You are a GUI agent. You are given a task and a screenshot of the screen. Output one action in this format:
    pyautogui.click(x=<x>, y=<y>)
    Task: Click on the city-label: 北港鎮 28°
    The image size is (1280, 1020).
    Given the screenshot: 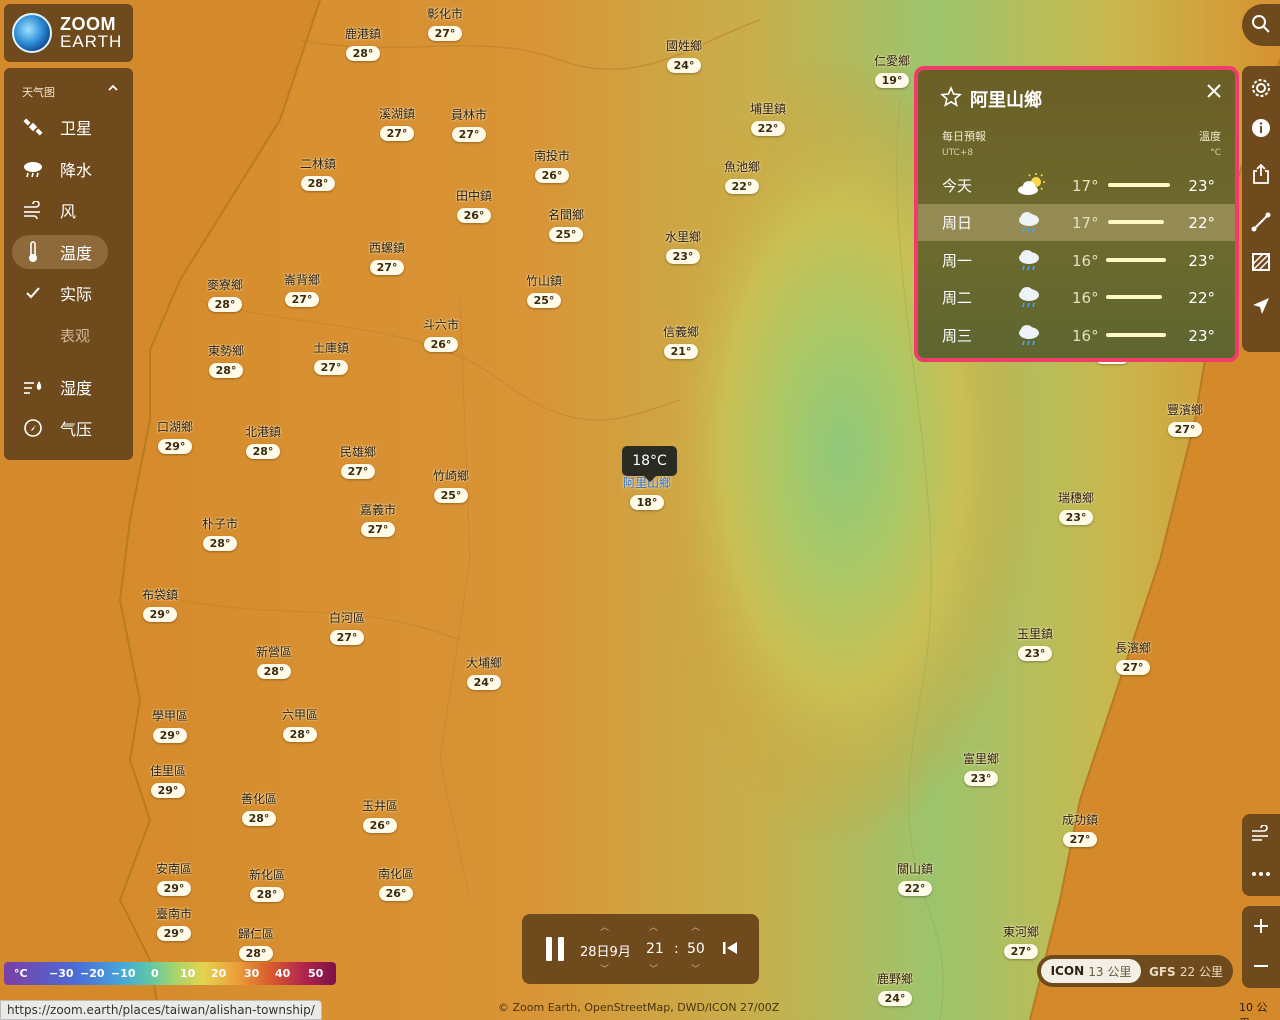 What is the action you would take?
    pyautogui.click(x=263, y=441)
    